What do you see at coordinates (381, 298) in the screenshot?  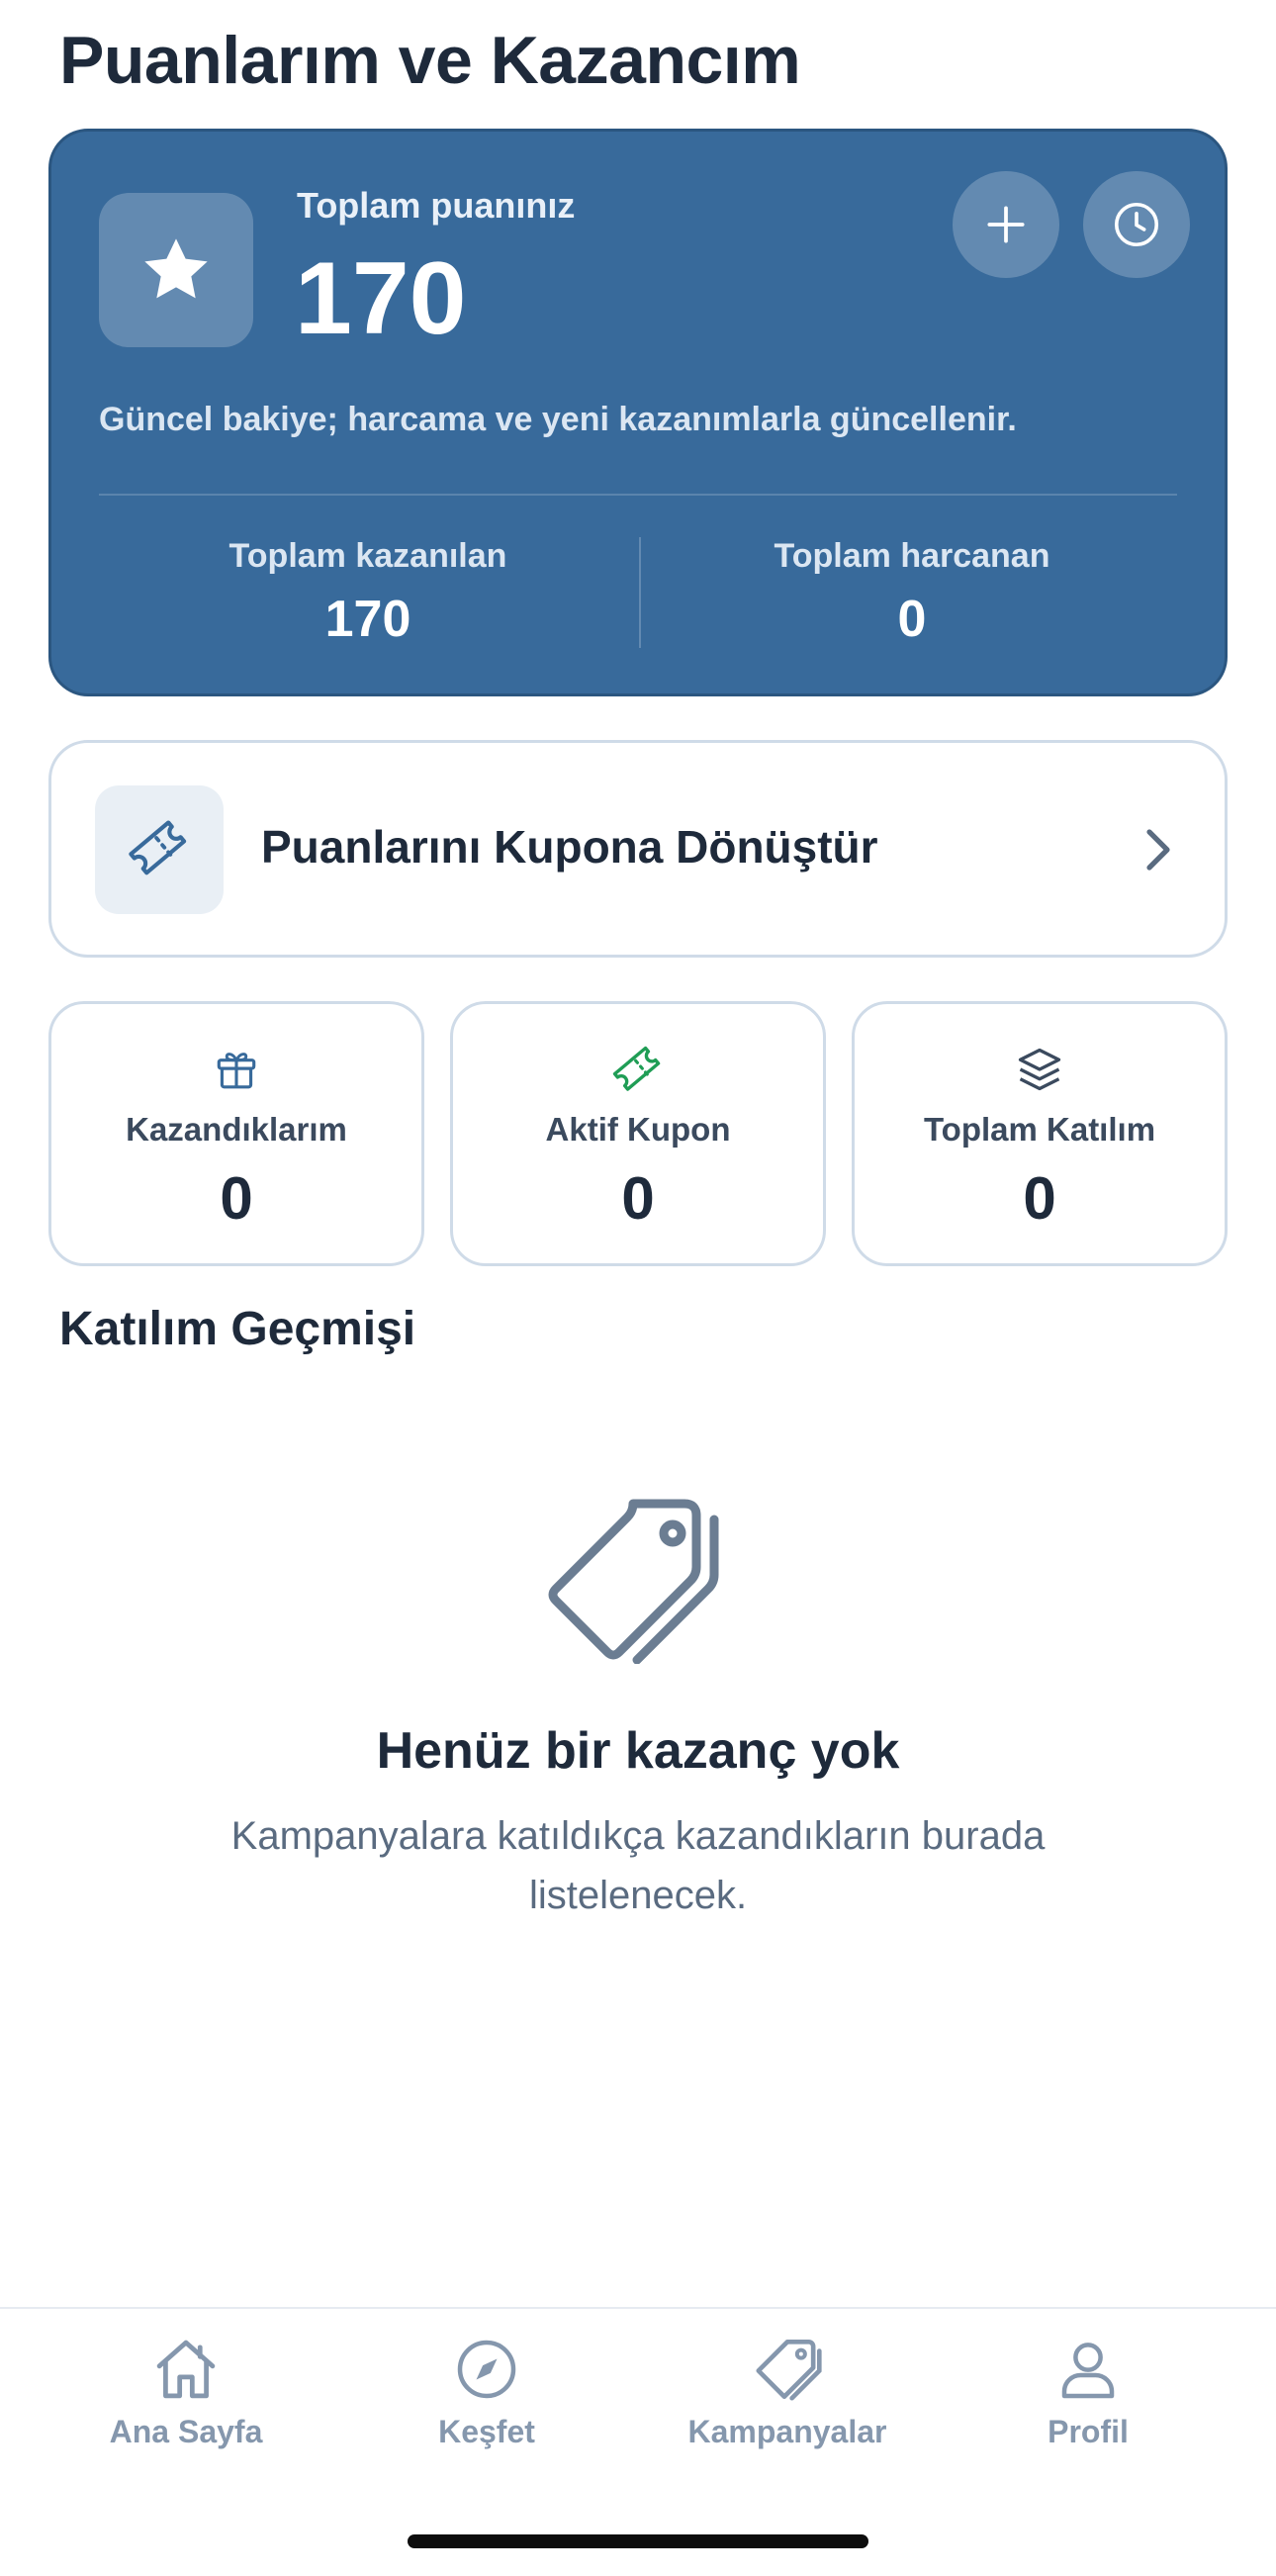 I see `total-points-value: 170` at bounding box center [381, 298].